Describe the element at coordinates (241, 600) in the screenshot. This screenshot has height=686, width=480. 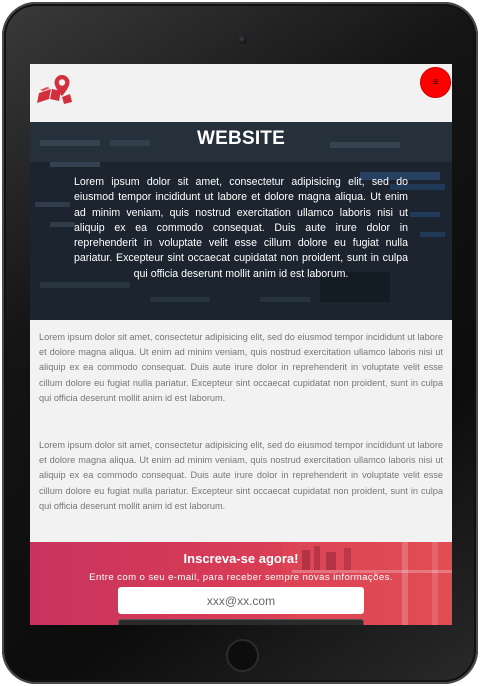
I see `email-field` at that location.